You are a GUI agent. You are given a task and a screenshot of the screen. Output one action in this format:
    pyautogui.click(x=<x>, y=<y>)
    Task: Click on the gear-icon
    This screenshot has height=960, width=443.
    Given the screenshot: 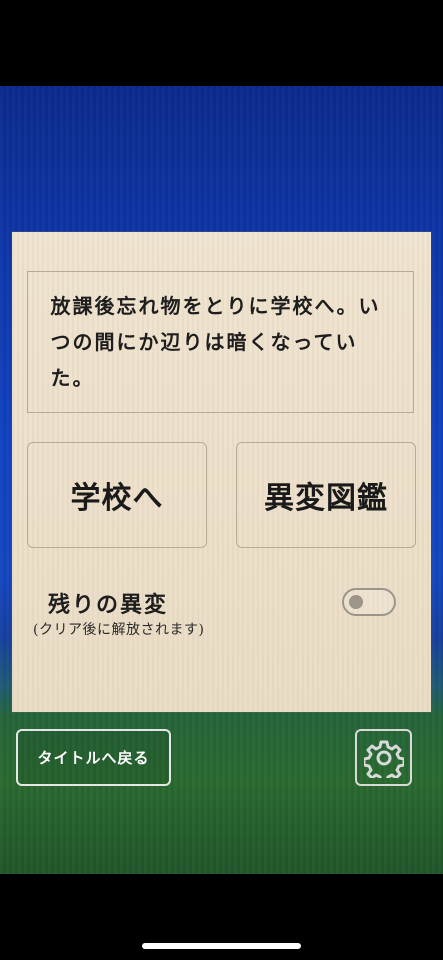 What is the action you would take?
    pyautogui.click(x=383, y=759)
    